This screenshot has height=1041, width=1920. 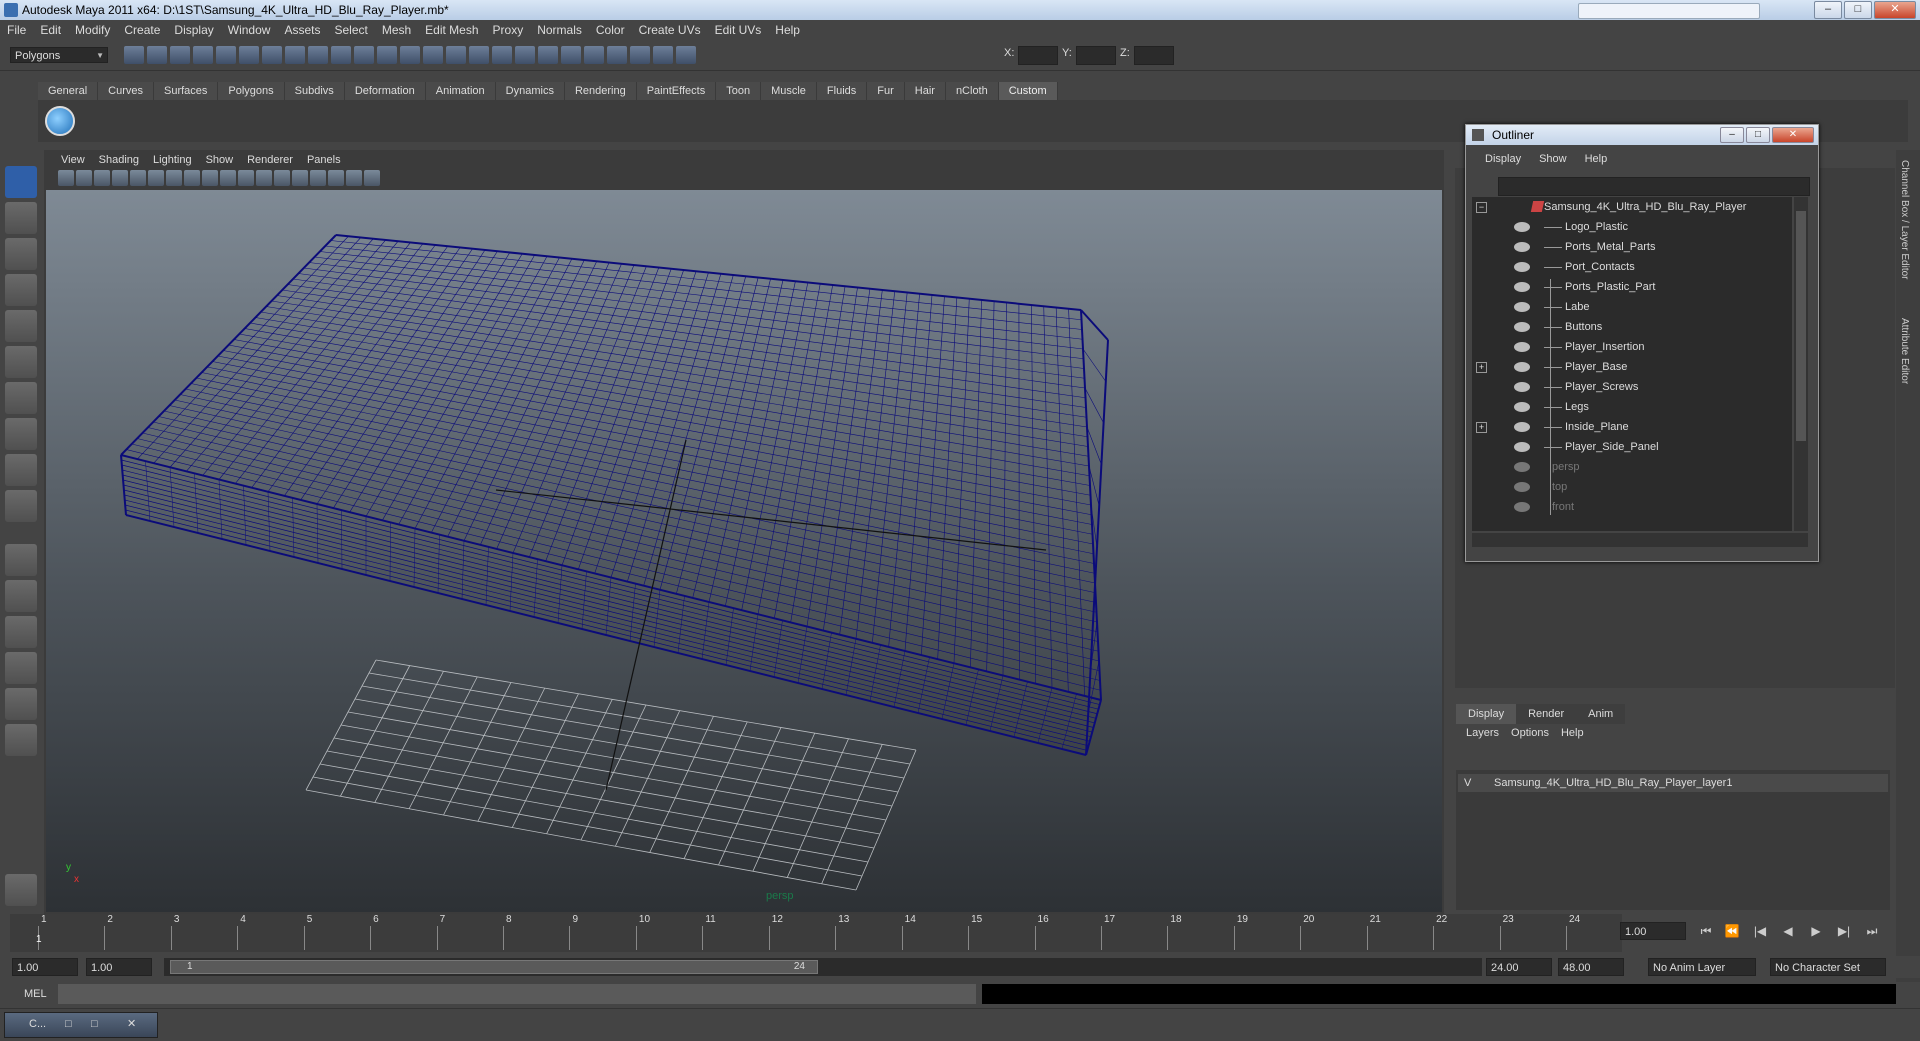 What do you see at coordinates (433, 55) in the screenshot?
I see `magnet-icon` at bounding box center [433, 55].